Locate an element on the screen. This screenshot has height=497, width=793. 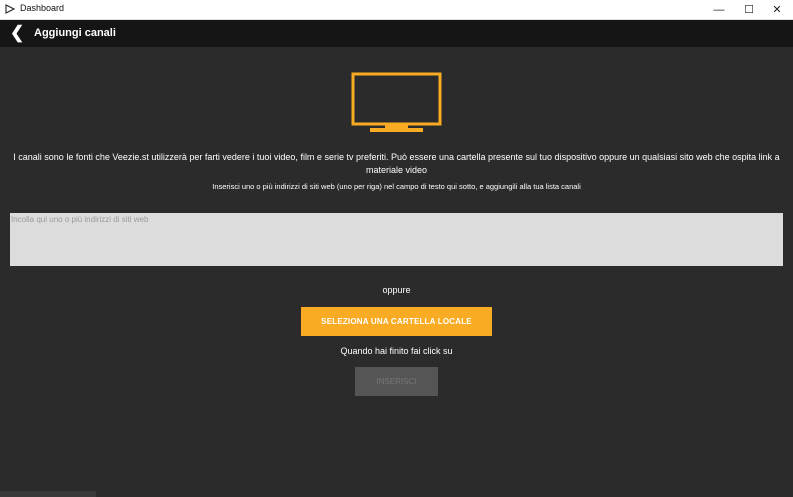
back-button: ❮ is located at coordinates (17, 33).